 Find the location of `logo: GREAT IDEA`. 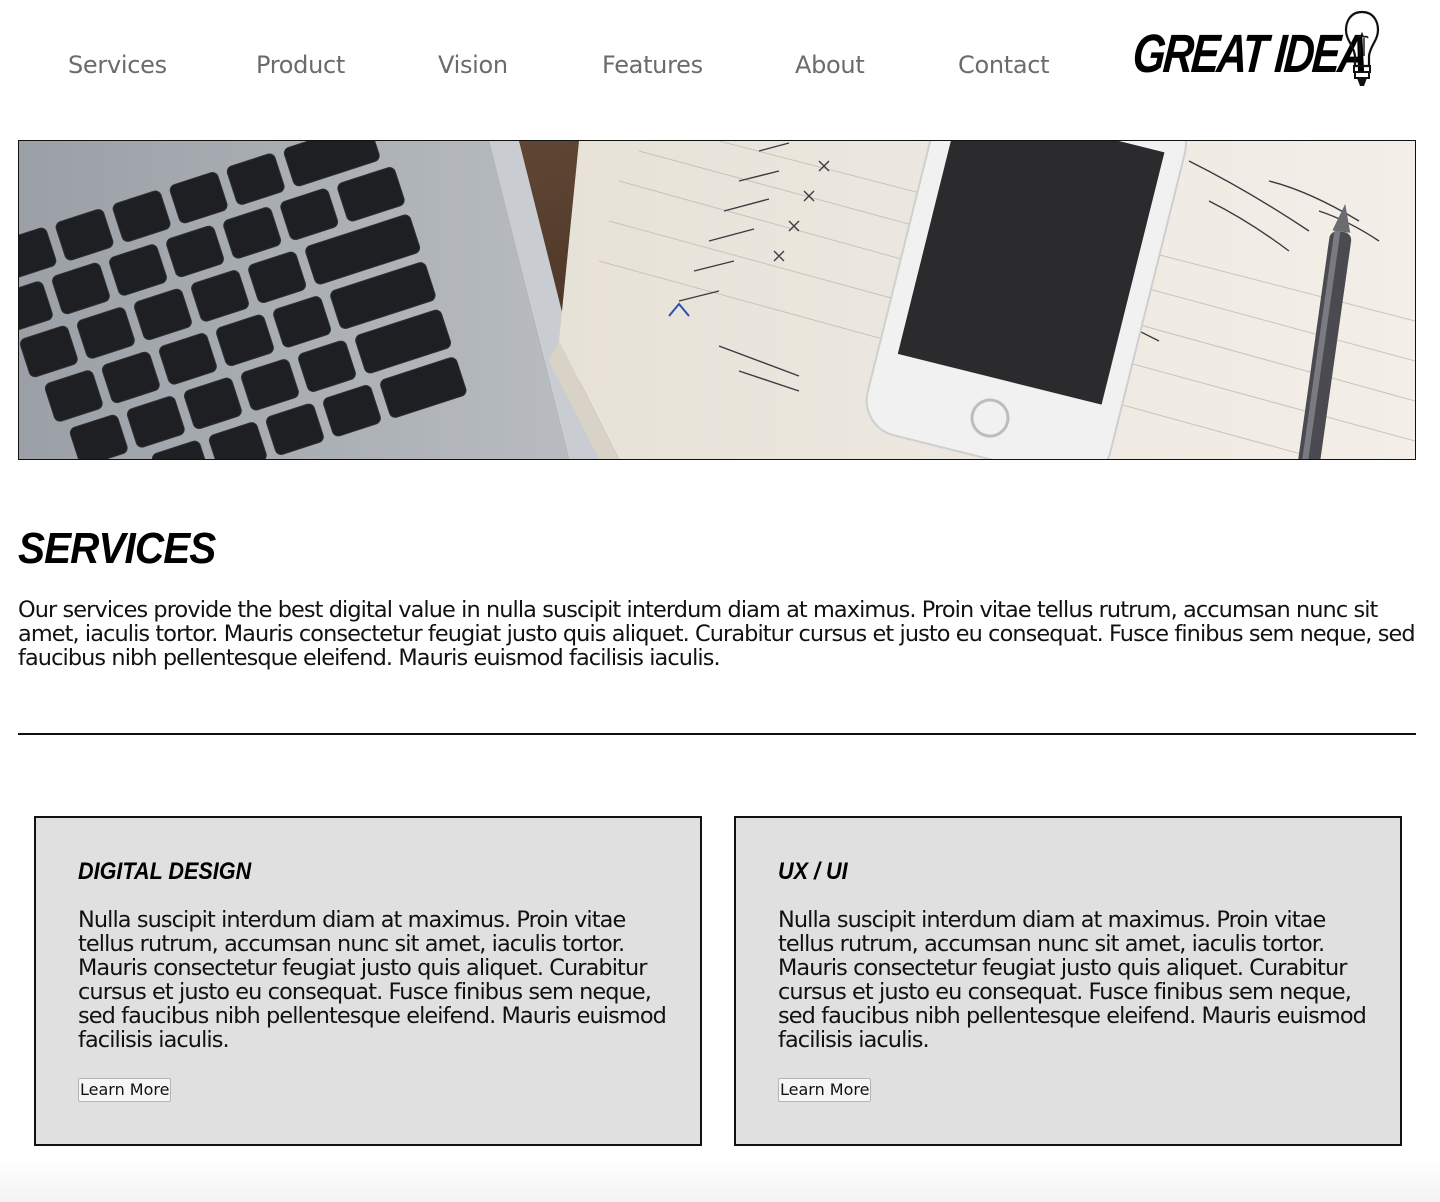

logo: GREAT IDEA is located at coordinates (1255, 50).